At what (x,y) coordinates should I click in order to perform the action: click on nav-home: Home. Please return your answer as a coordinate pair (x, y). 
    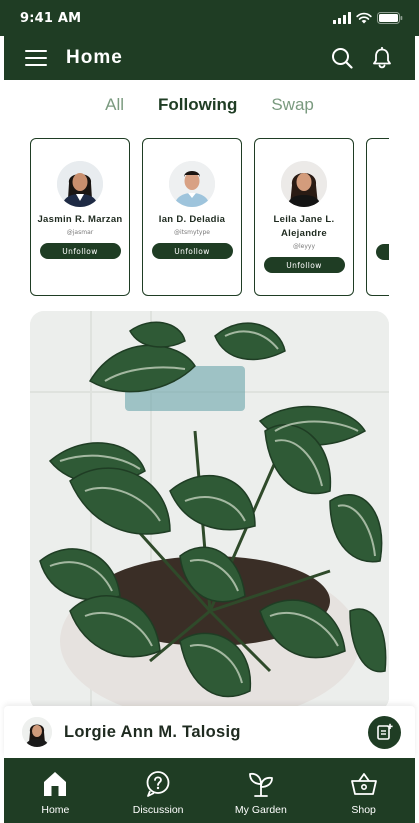
    Looking at the image, I should click on (55, 790).